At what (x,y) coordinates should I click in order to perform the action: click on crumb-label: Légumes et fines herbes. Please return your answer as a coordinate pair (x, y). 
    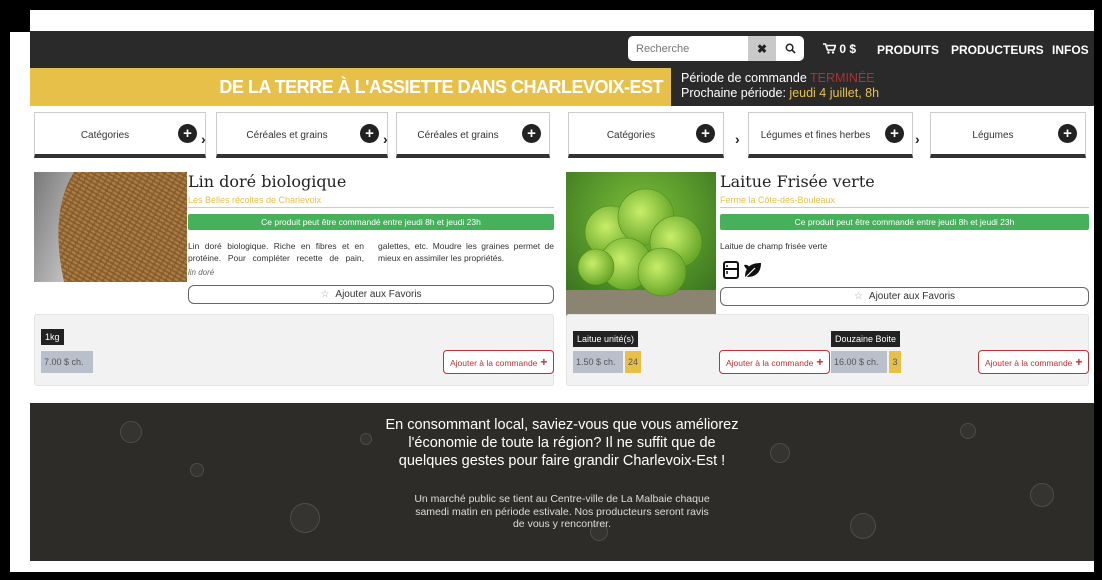
    Looking at the image, I should click on (815, 135).